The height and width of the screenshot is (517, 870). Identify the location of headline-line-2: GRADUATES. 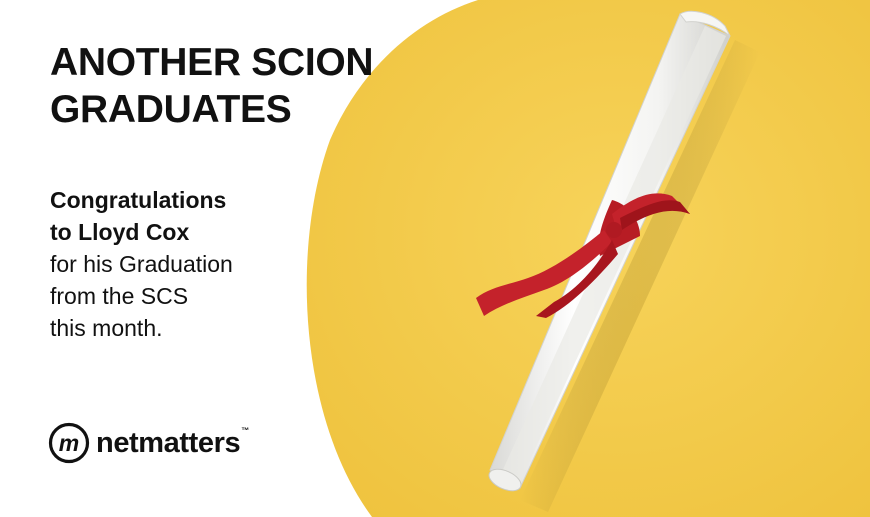
(171, 109).